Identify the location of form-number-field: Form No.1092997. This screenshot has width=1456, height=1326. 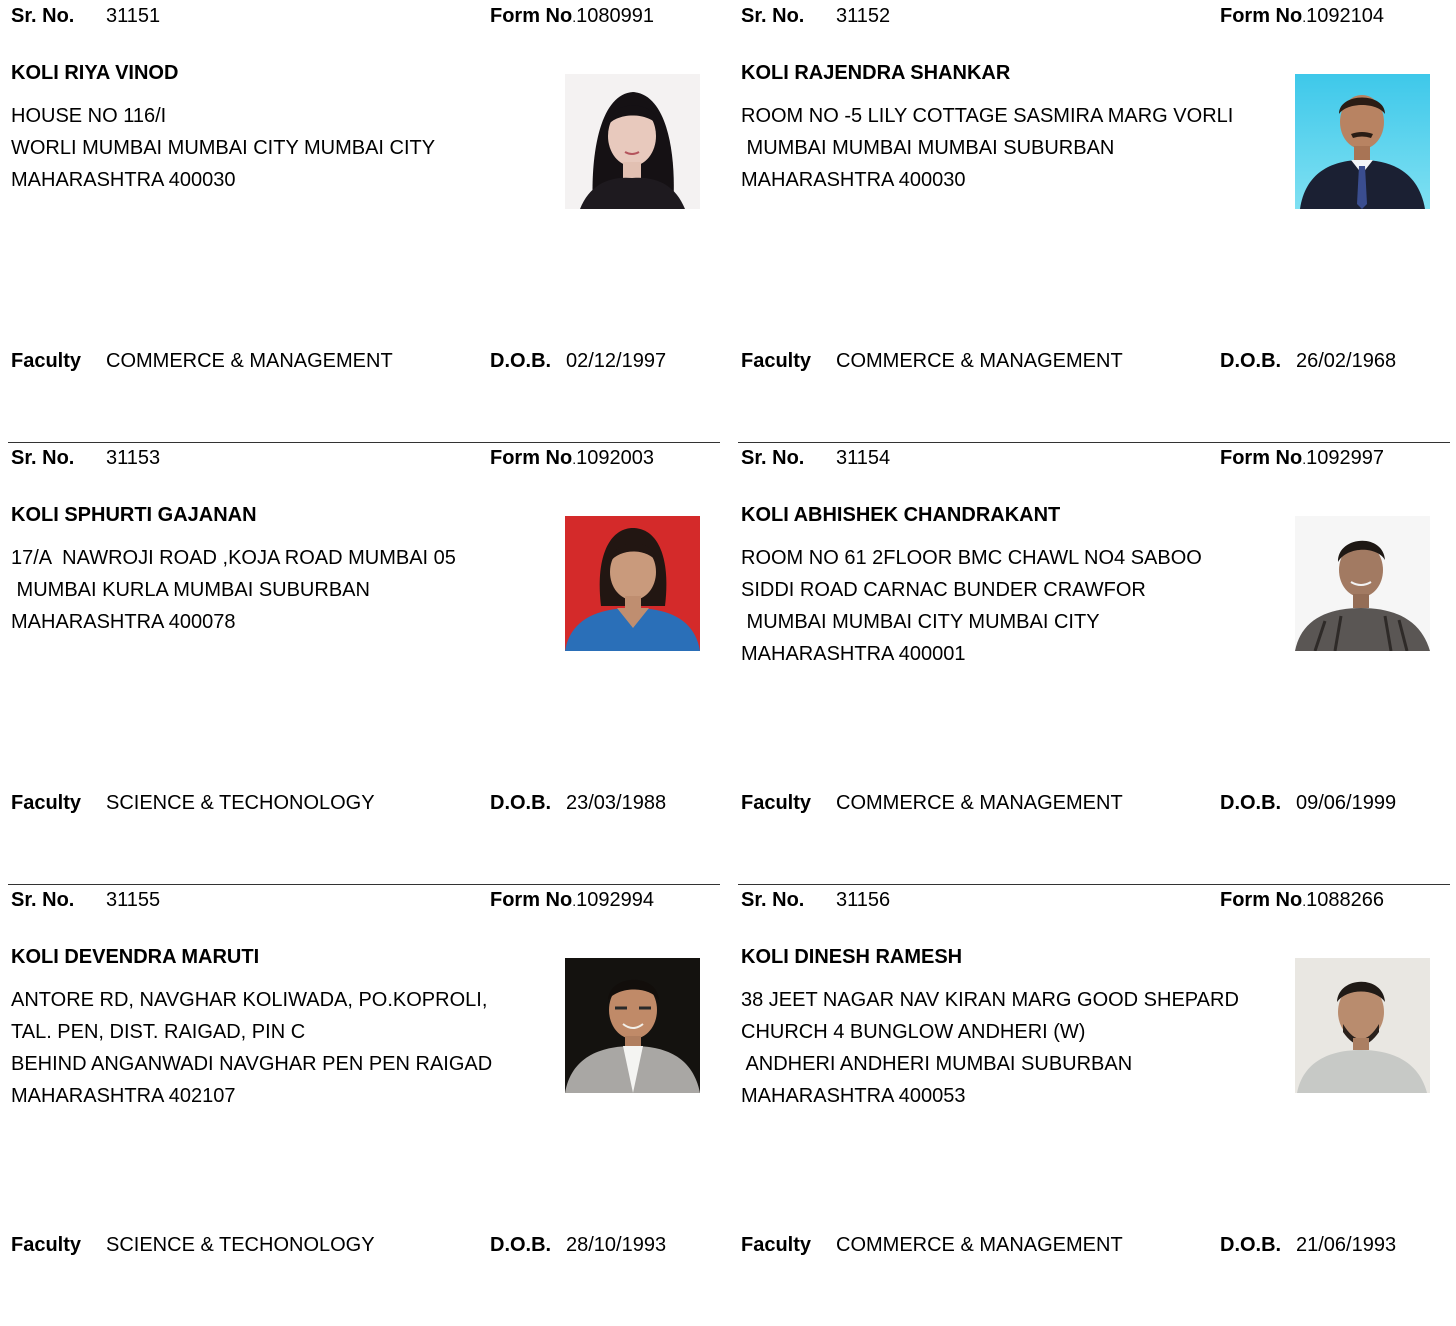
(1302, 458).